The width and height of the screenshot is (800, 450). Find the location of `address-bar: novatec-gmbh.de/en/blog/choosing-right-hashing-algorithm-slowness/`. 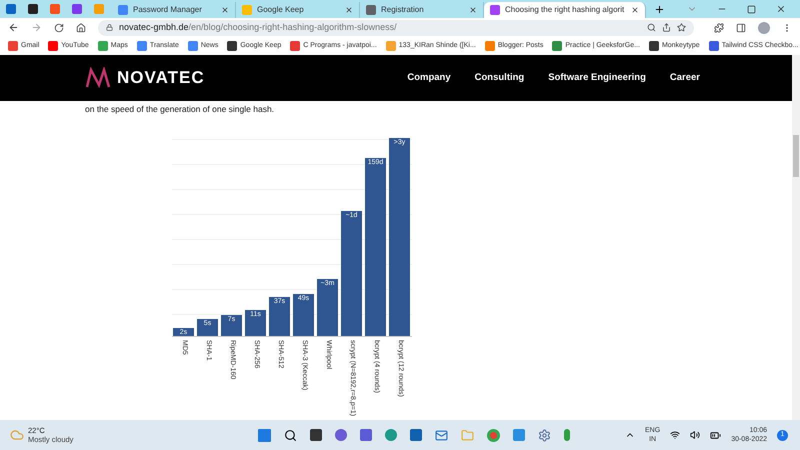

address-bar: novatec-gmbh.de/en/blog/choosing-right-hashing-algorithm-slowness/ is located at coordinates (396, 28).